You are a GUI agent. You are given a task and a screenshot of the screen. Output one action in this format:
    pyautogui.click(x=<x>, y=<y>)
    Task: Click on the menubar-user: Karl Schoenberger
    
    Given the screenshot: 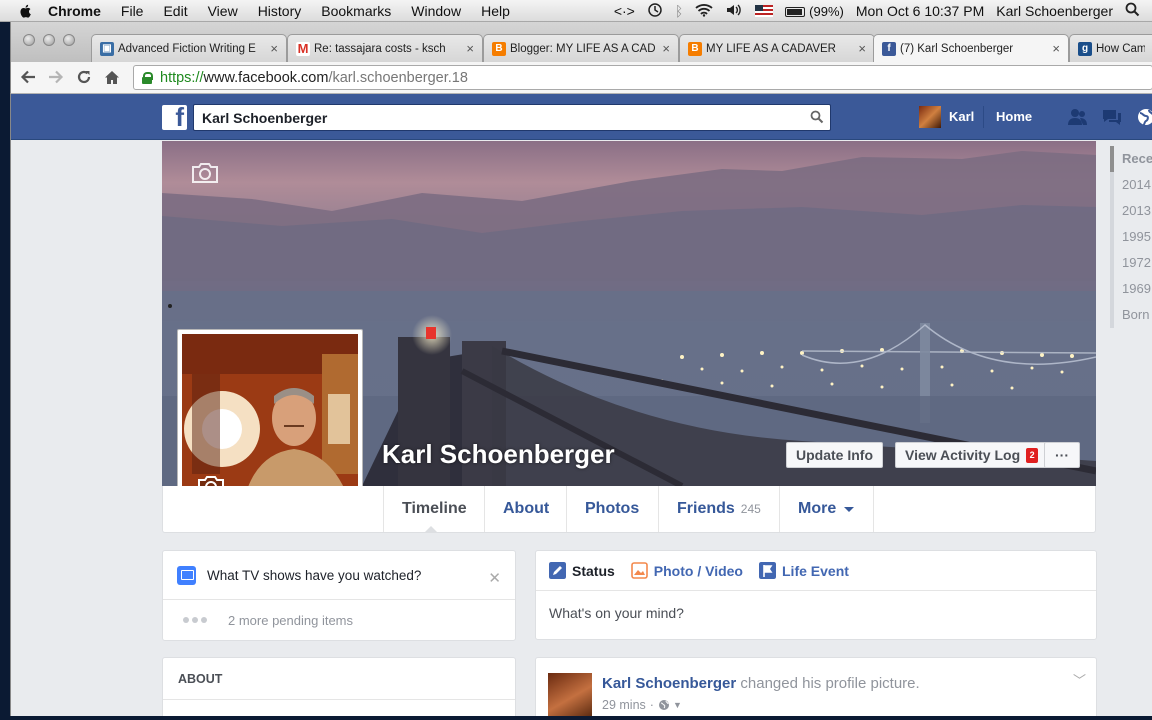 What is the action you would take?
    pyautogui.click(x=1054, y=11)
    